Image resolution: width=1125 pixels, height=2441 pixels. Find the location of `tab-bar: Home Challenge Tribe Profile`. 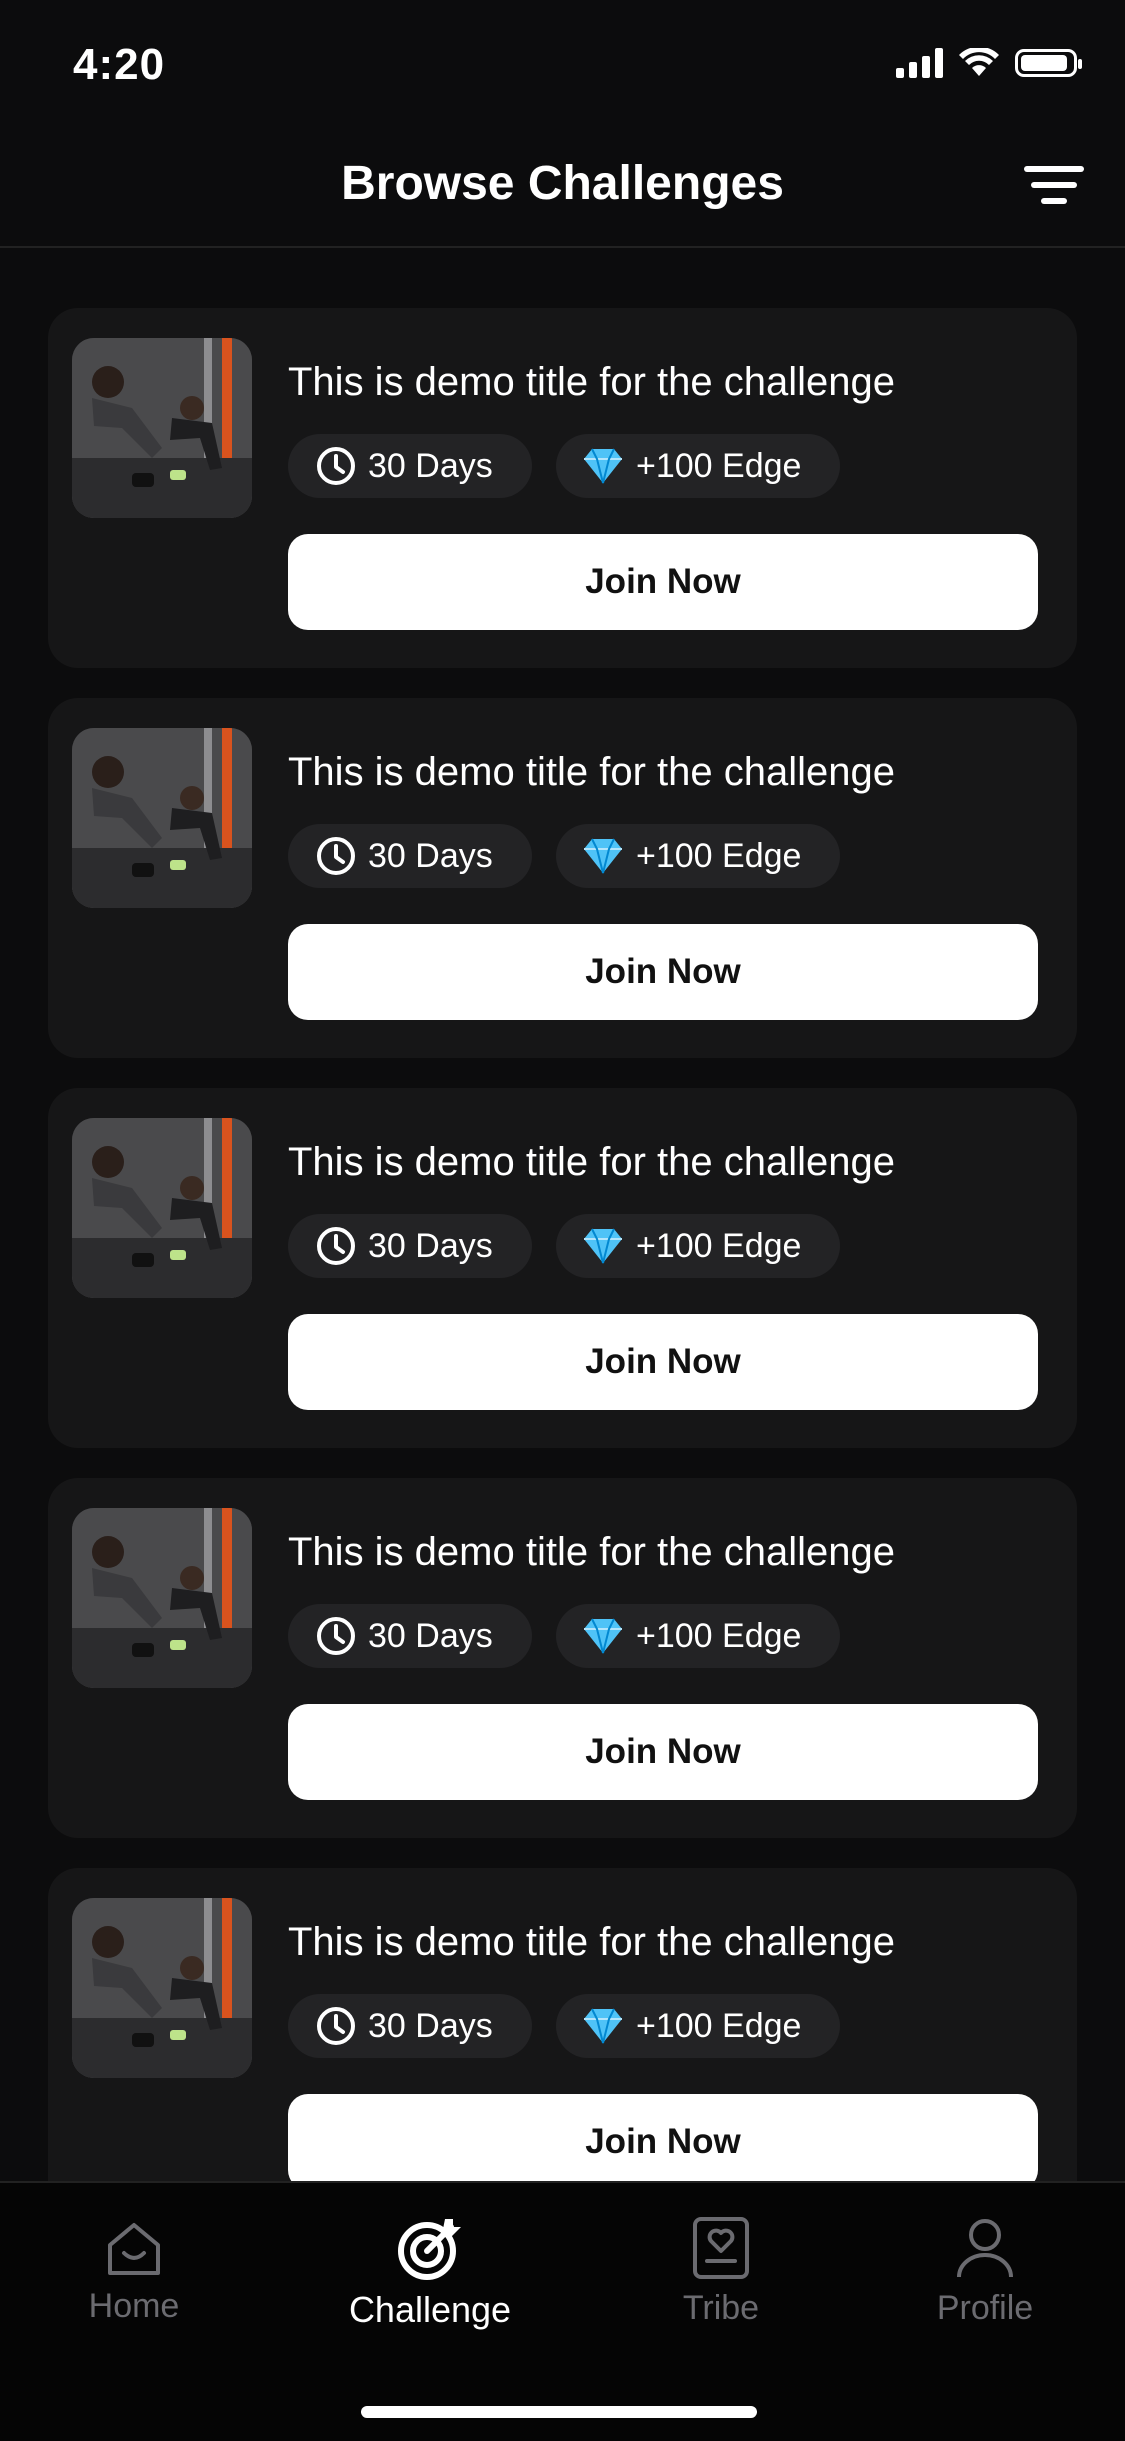

tab-bar: Home Challenge Tribe Profile is located at coordinates (562, 2311).